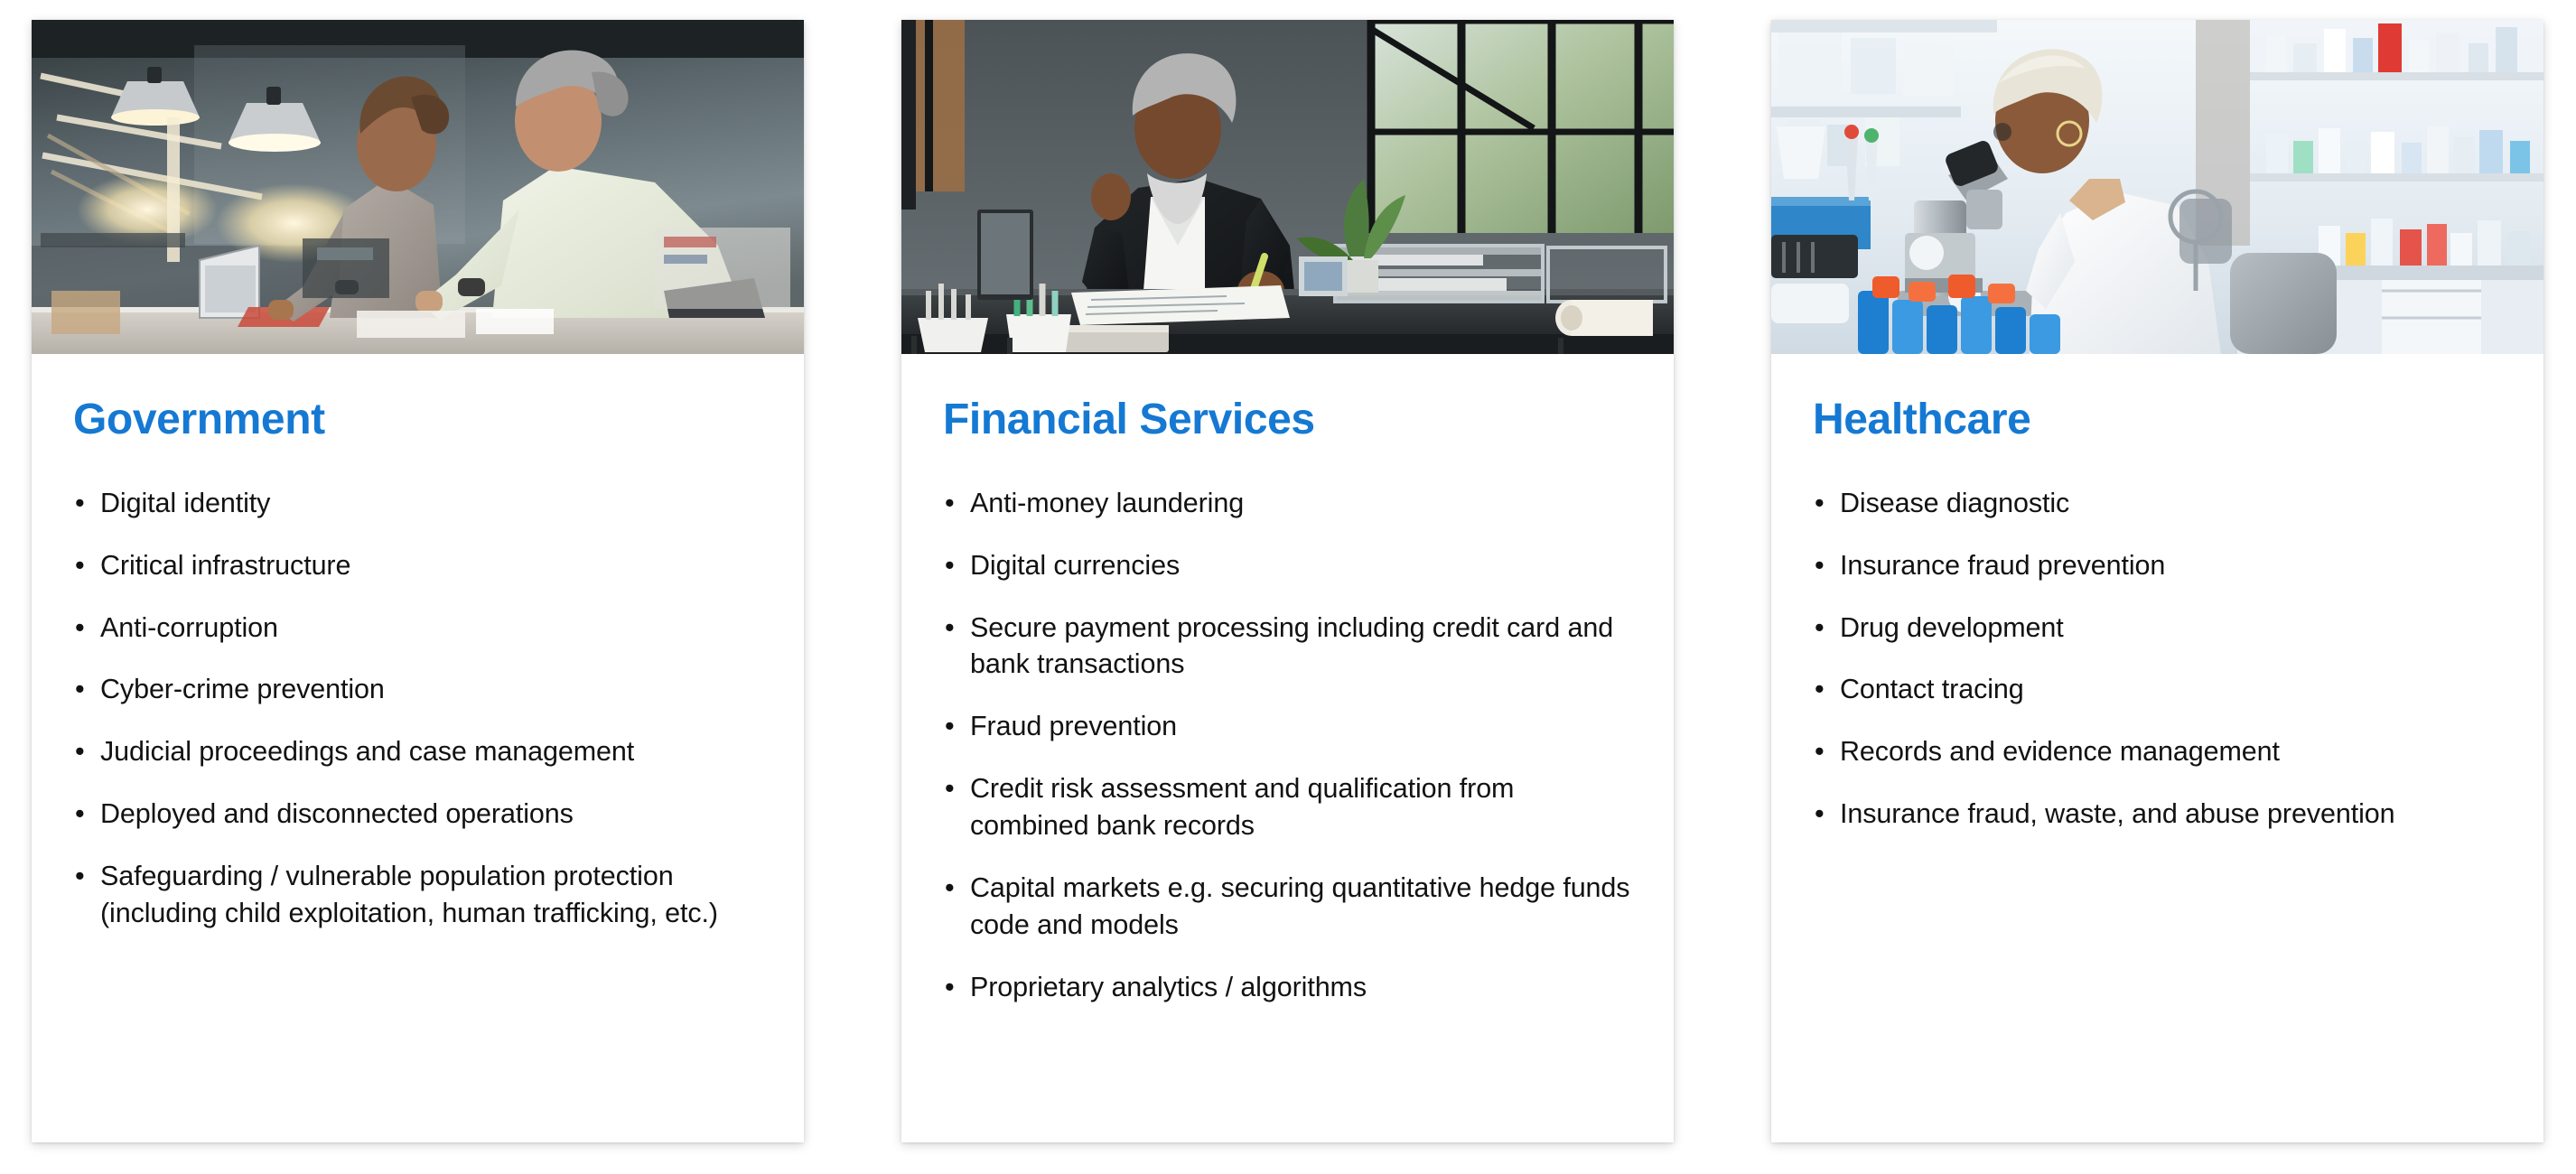 The image size is (2576, 1174). I want to click on list-item: Records and evidence management, so click(2157, 751).